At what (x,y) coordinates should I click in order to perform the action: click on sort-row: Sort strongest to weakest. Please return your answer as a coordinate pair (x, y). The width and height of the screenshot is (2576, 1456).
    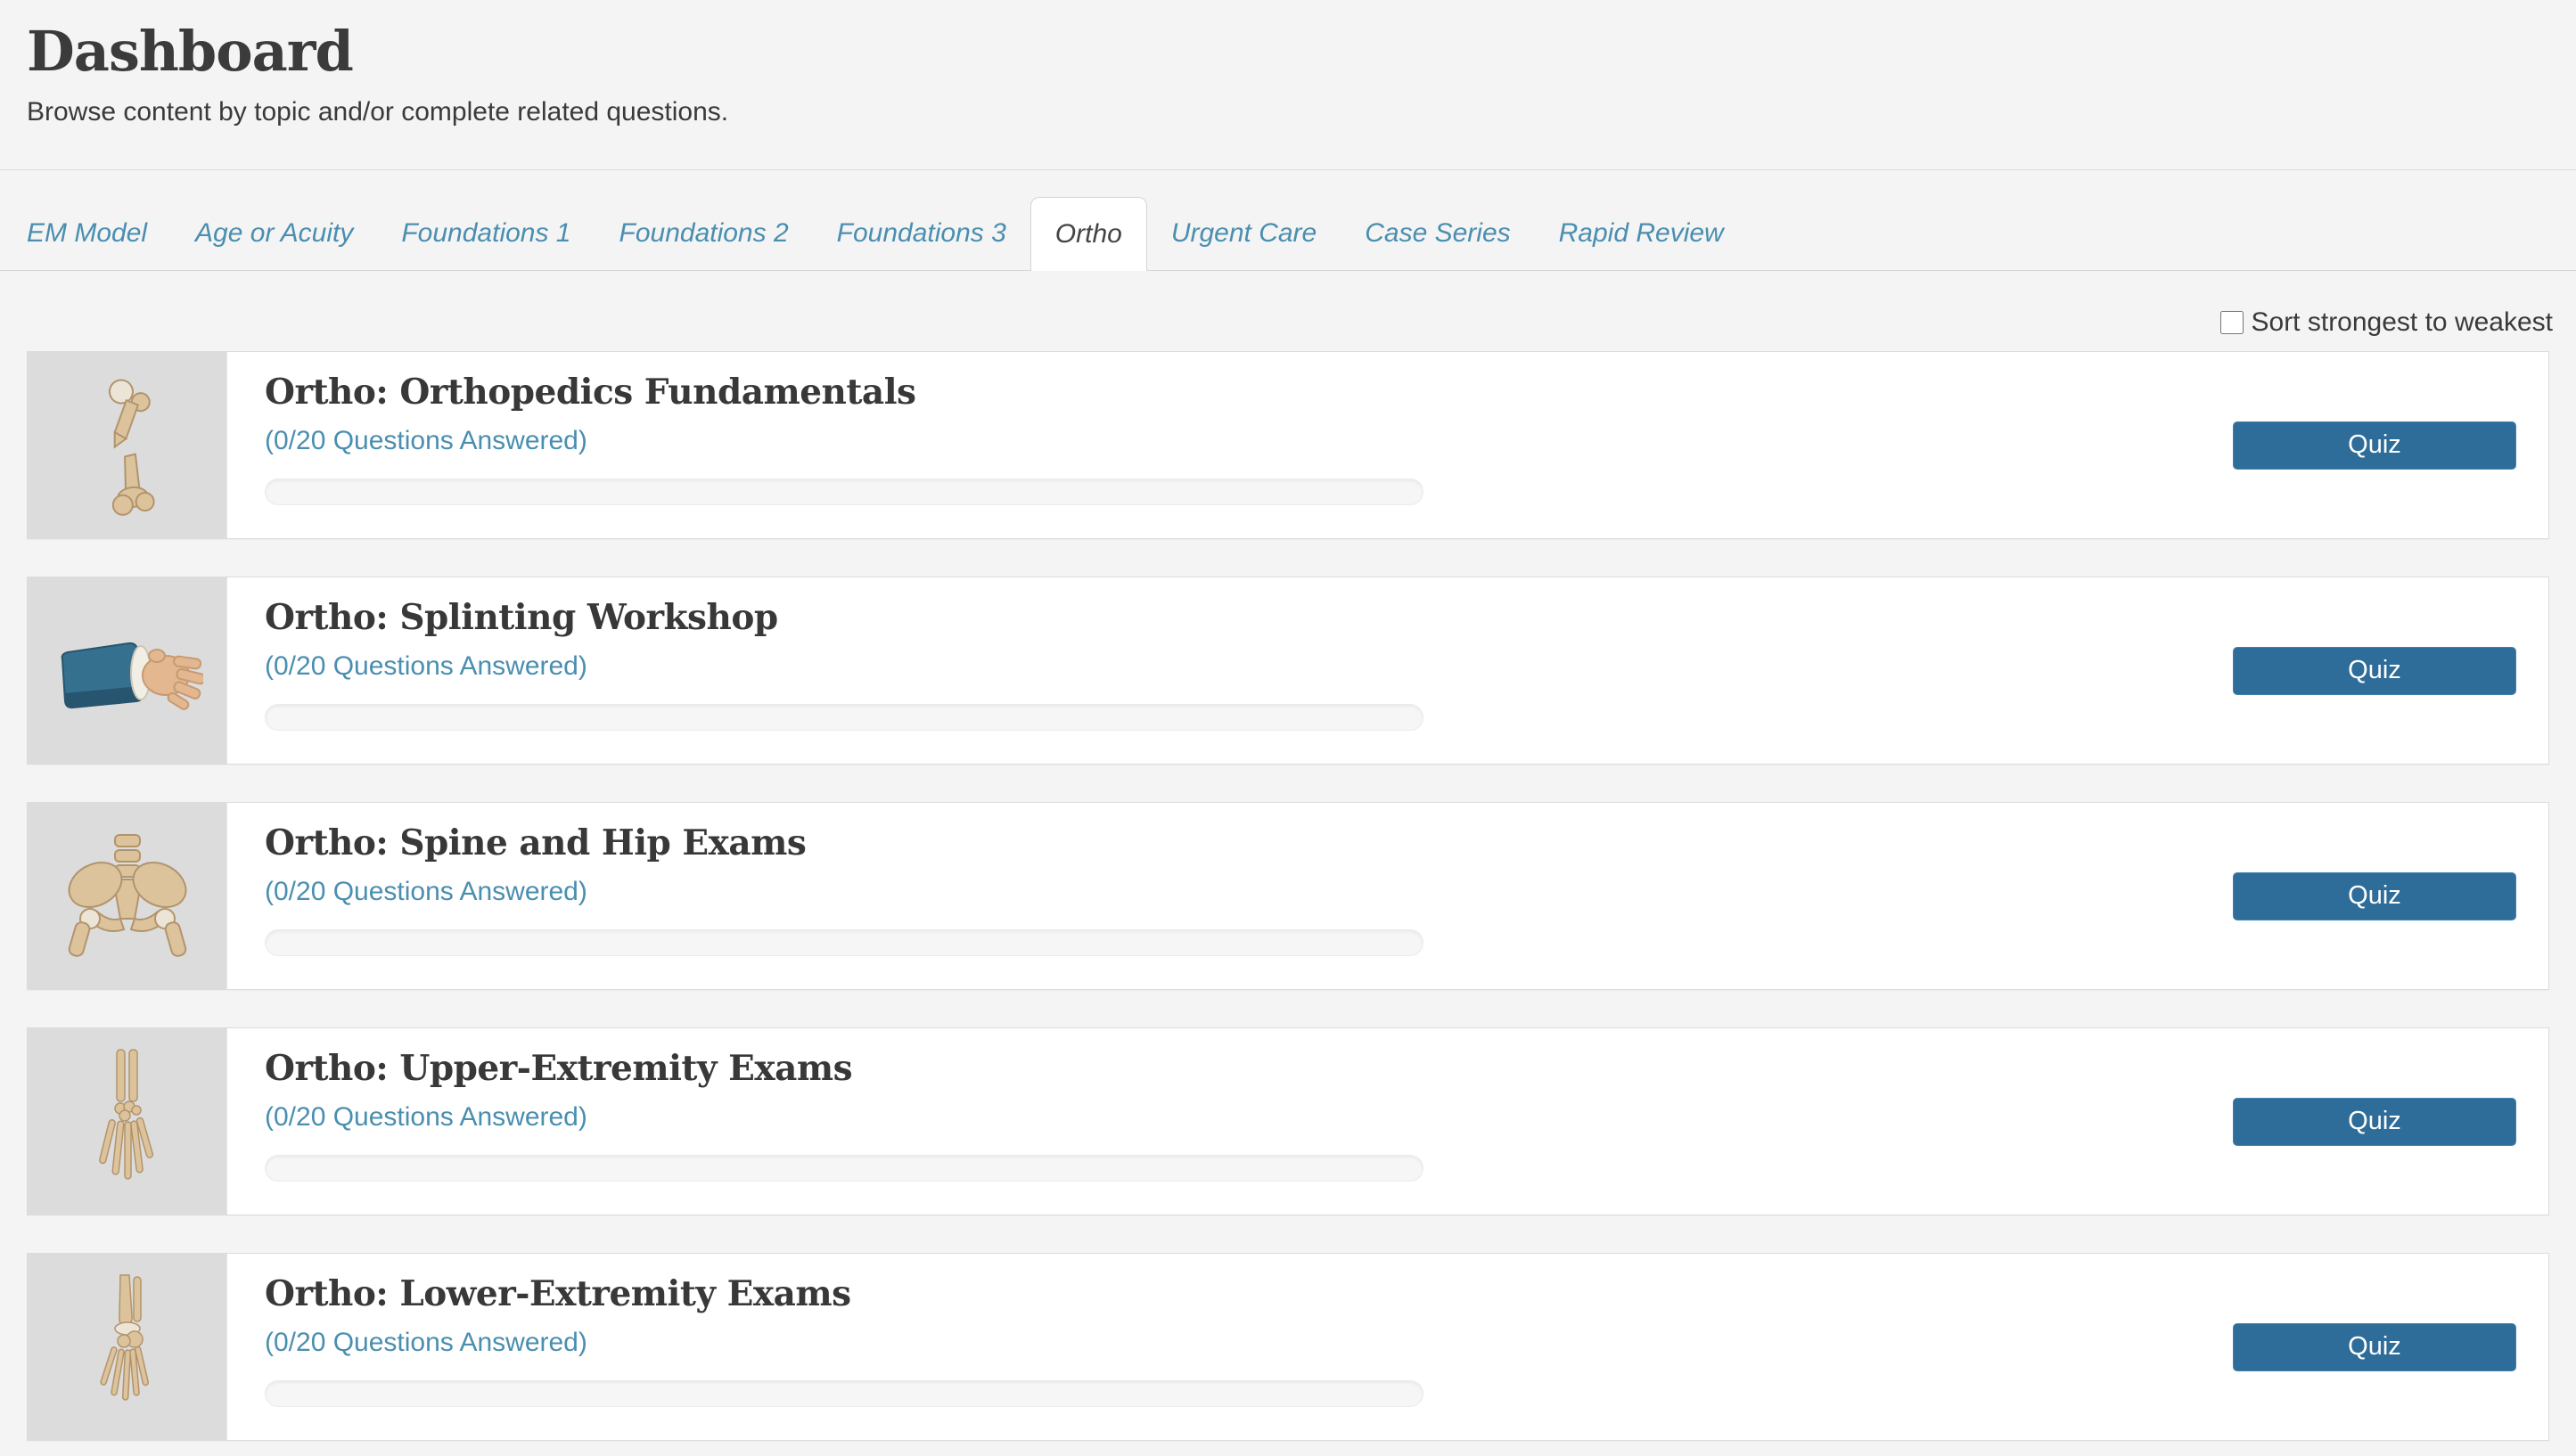
    Looking at the image, I should click on (1288, 323).